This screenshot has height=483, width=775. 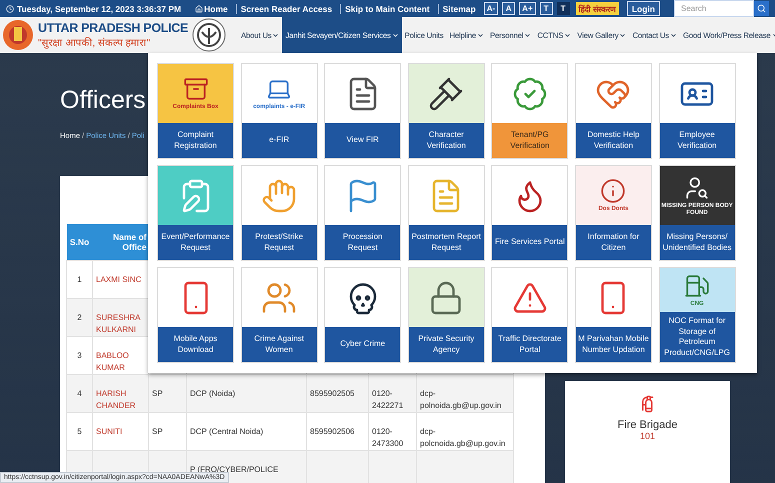 What do you see at coordinates (387, 9) in the screenshot?
I see `top-link: Skip to Main Content` at bounding box center [387, 9].